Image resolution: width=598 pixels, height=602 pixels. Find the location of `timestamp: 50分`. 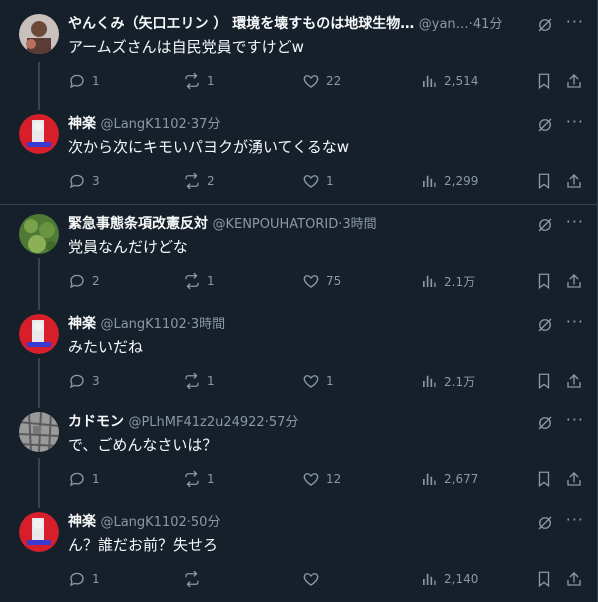

timestamp: 50分 is located at coordinates (206, 522).